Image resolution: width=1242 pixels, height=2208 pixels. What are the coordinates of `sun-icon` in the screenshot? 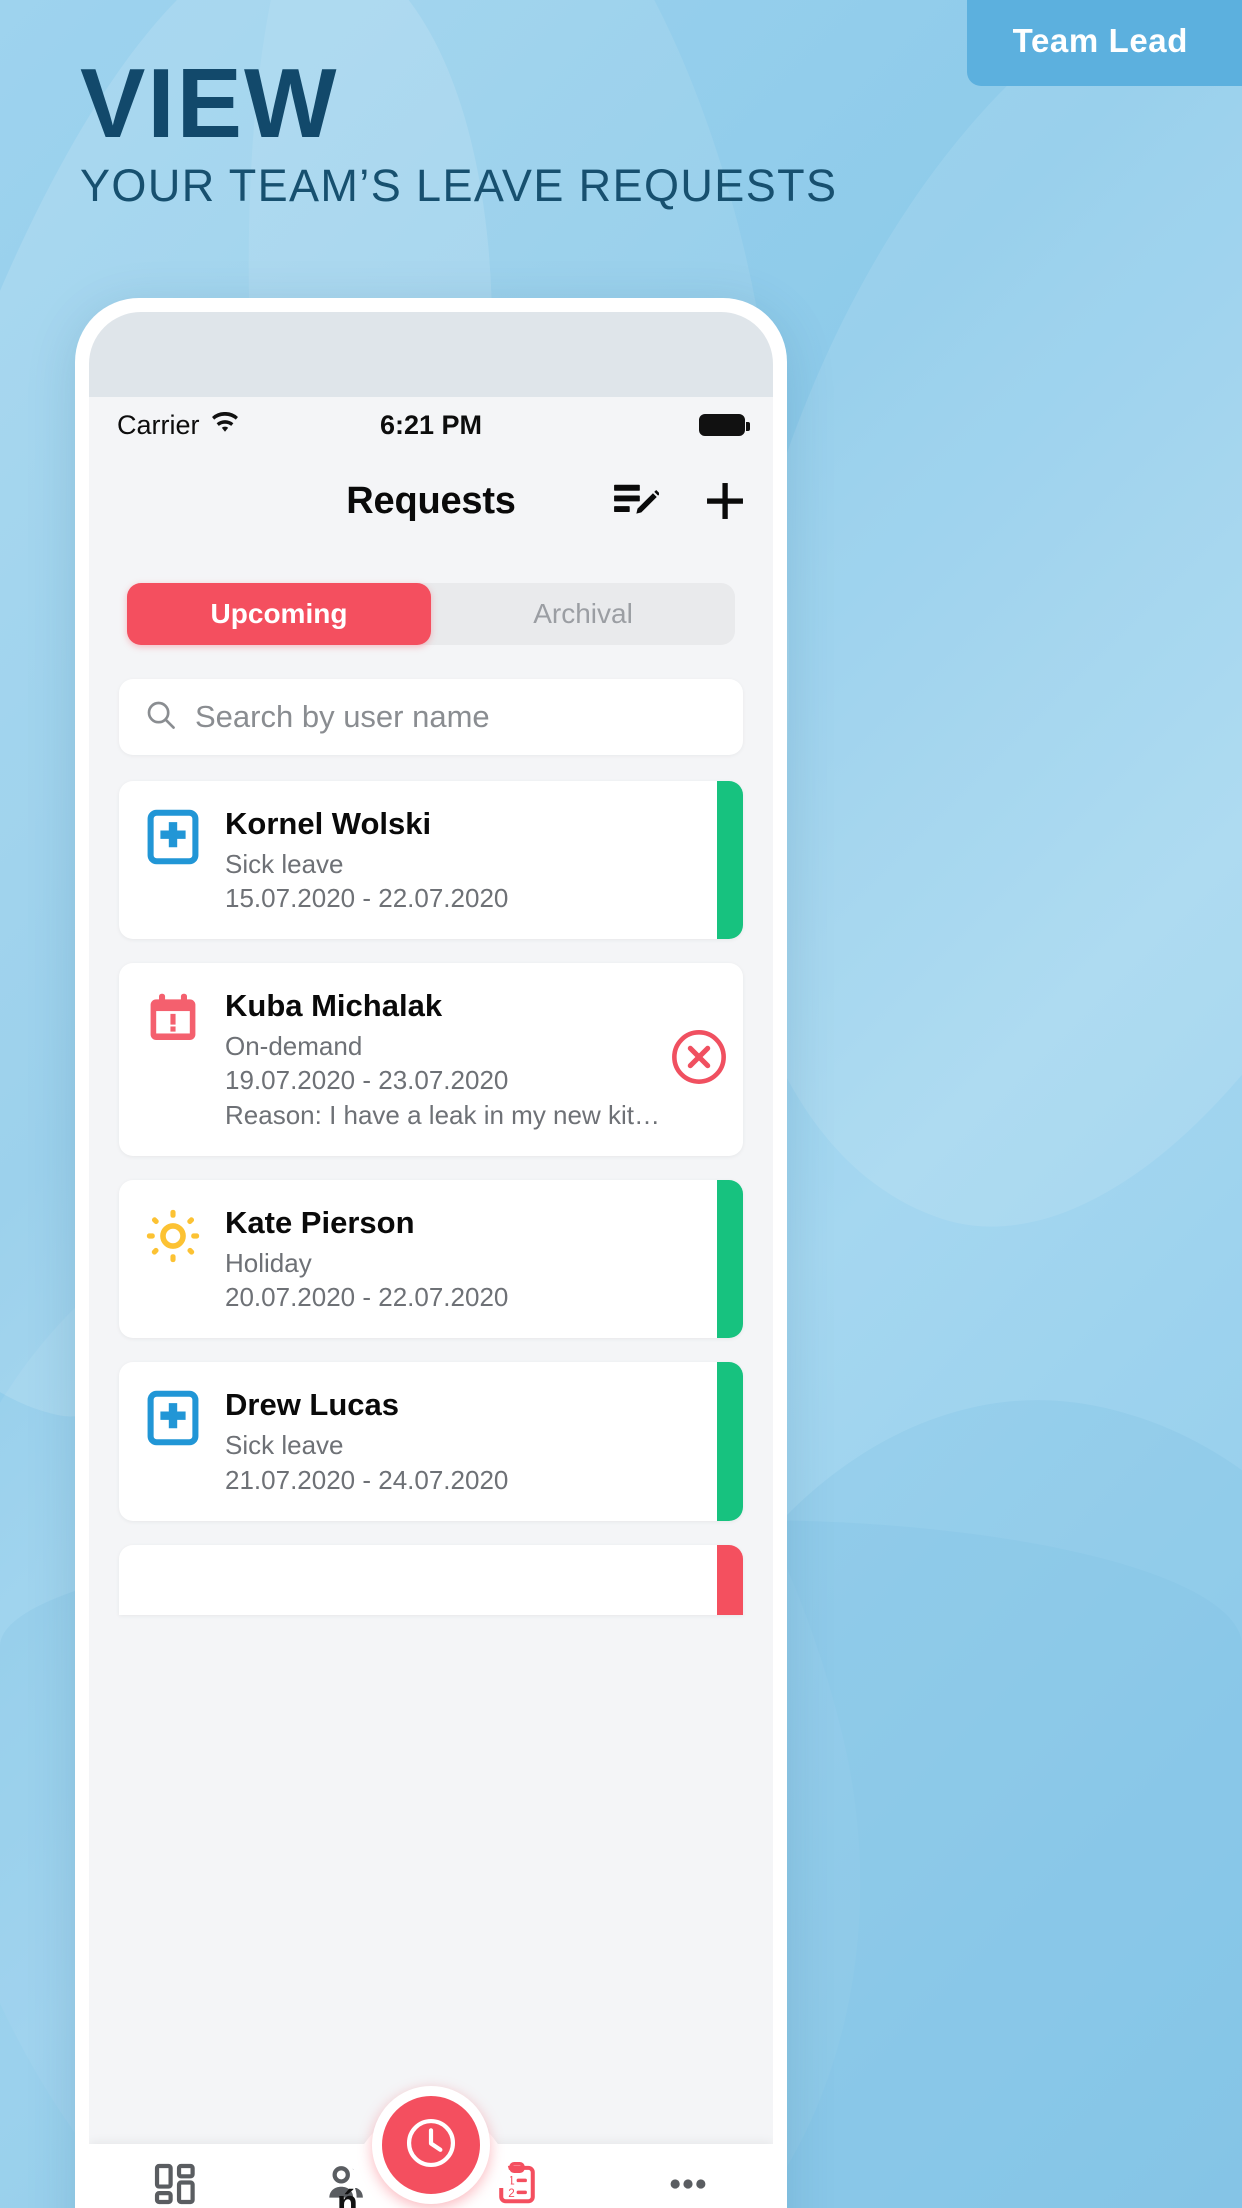 It's located at (174, 1259).